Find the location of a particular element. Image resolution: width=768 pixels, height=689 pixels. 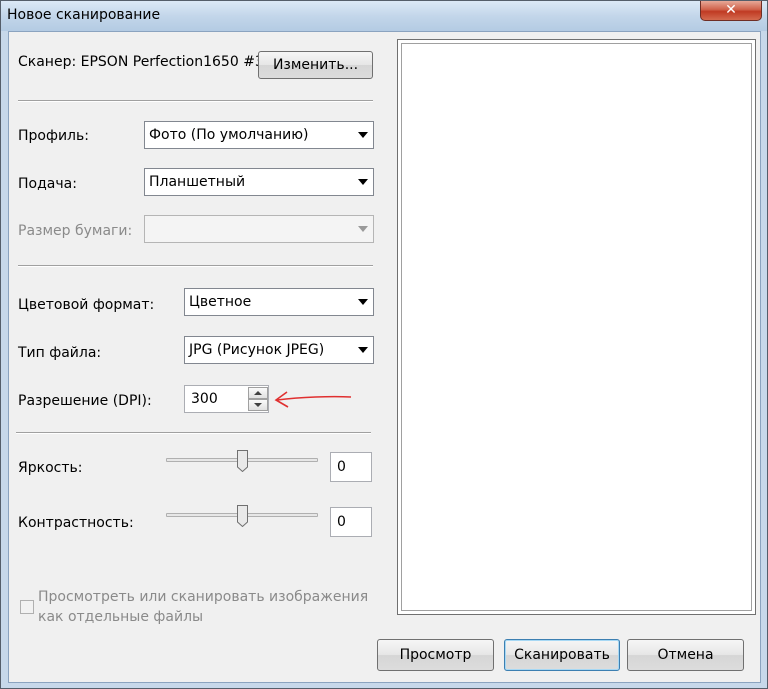

resolution-increment-button is located at coordinates (258, 393).